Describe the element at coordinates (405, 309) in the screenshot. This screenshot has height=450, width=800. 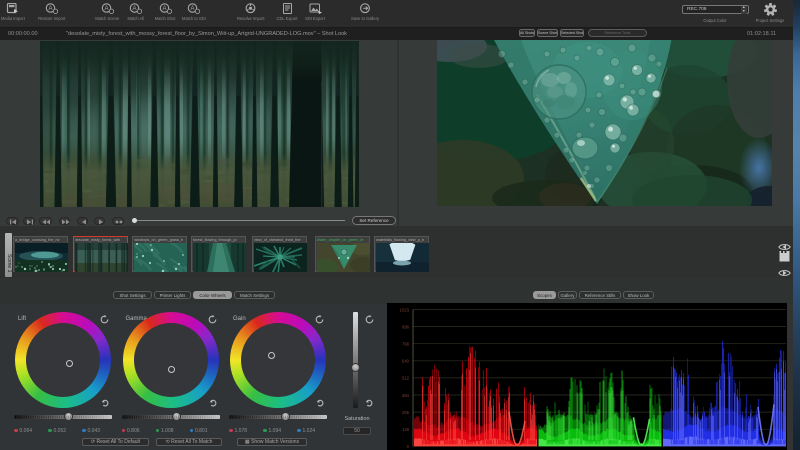
I see `svg-text: 1023` at that location.